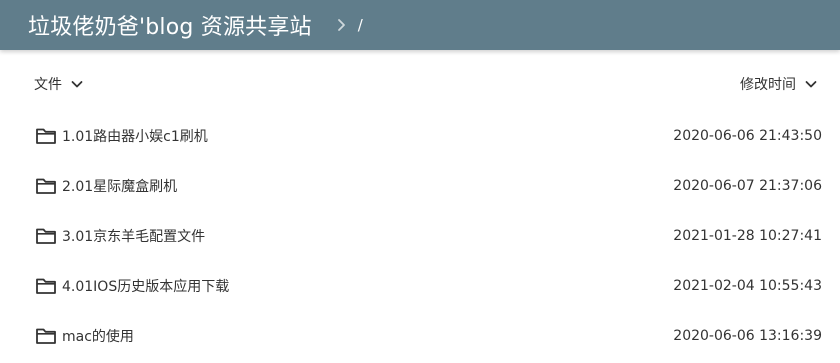 This screenshot has height=363, width=840. I want to click on file-name: 1.01路由器小娱c1刷机, so click(135, 137).